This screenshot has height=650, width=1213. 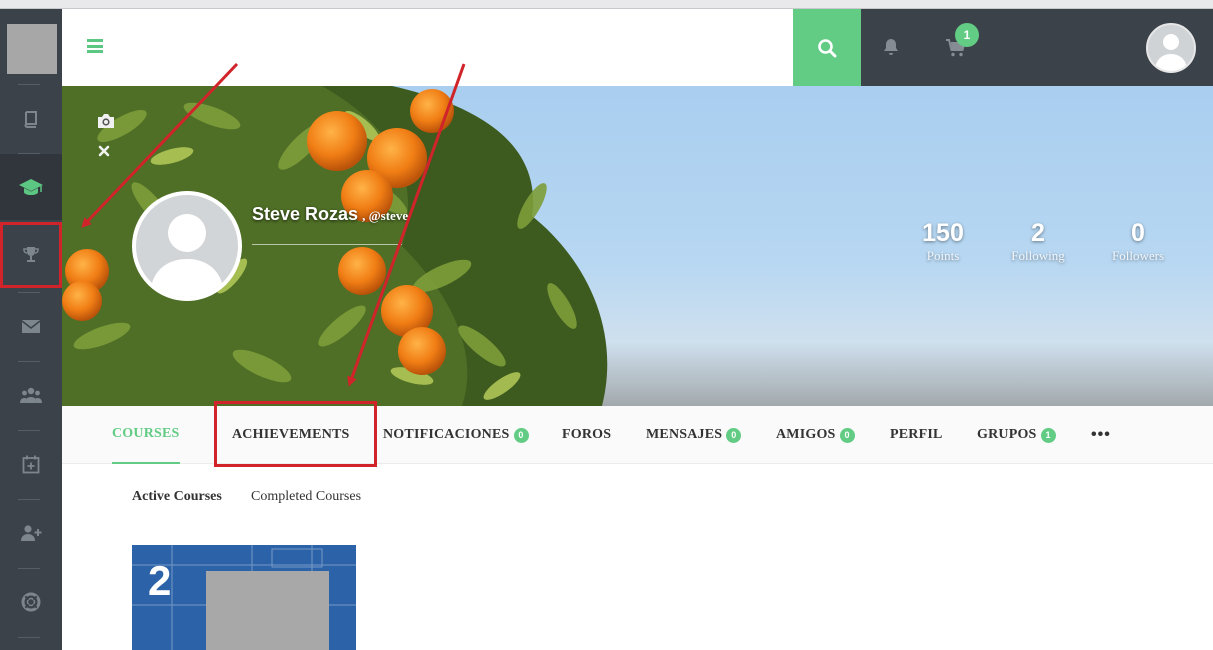 I want to click on subtab-completed-courses: Completed Courses, so click(x=306, y=497).